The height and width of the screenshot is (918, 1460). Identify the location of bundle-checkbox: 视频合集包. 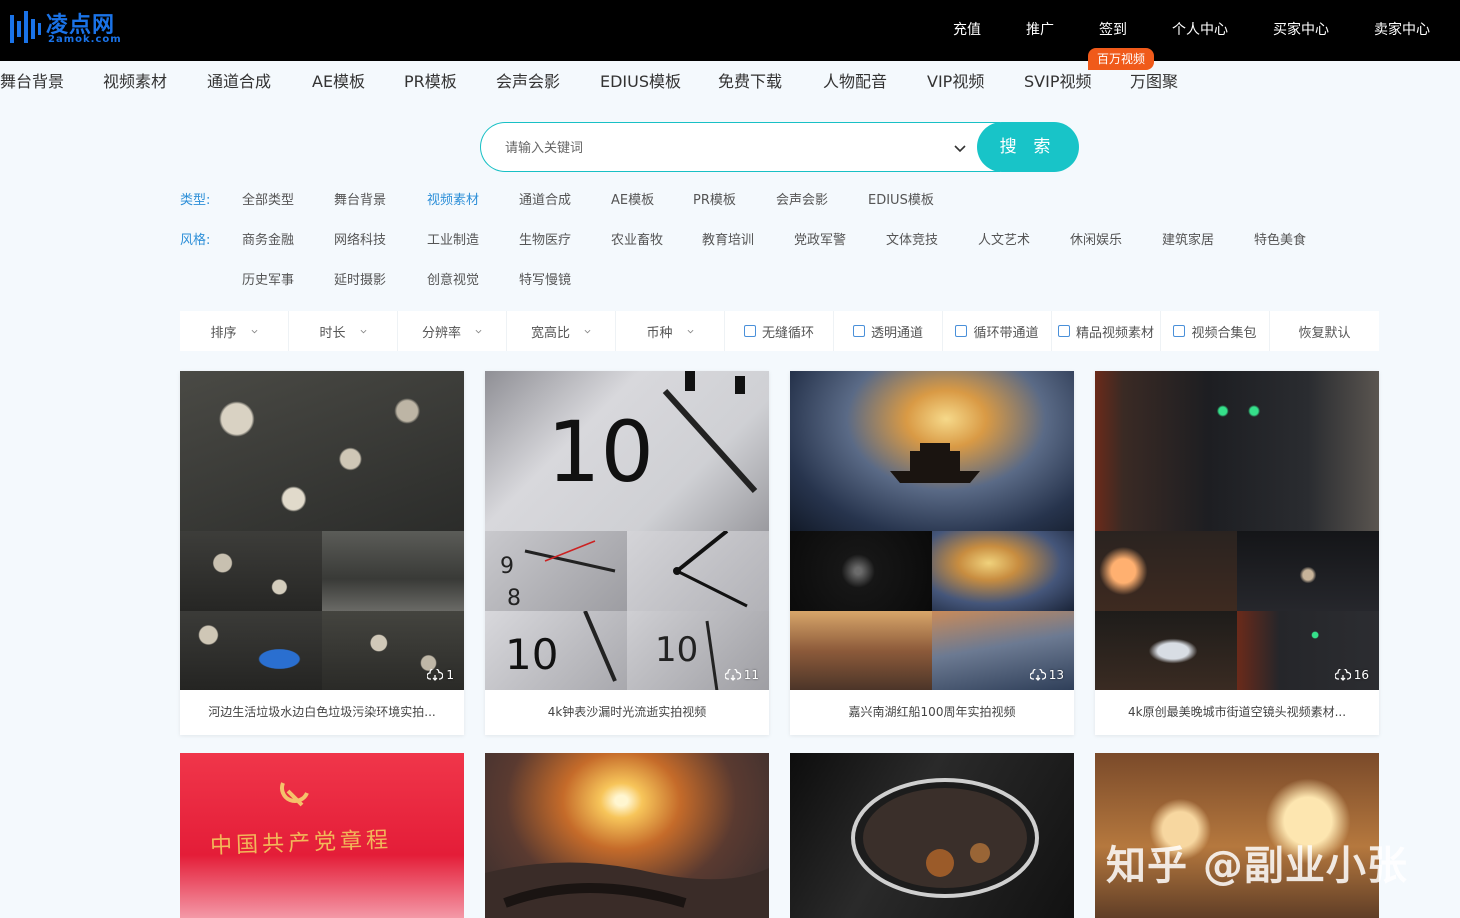
(1215, 331).